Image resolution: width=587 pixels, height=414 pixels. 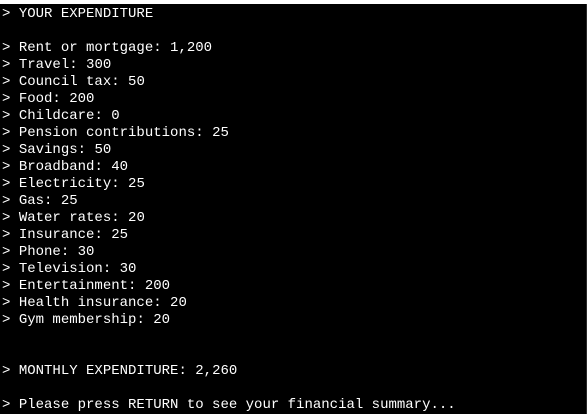 What do you see at coordinates (115, 116) in the screenshot?
I see `expense-value: 0` at bounding box center [115, 116].